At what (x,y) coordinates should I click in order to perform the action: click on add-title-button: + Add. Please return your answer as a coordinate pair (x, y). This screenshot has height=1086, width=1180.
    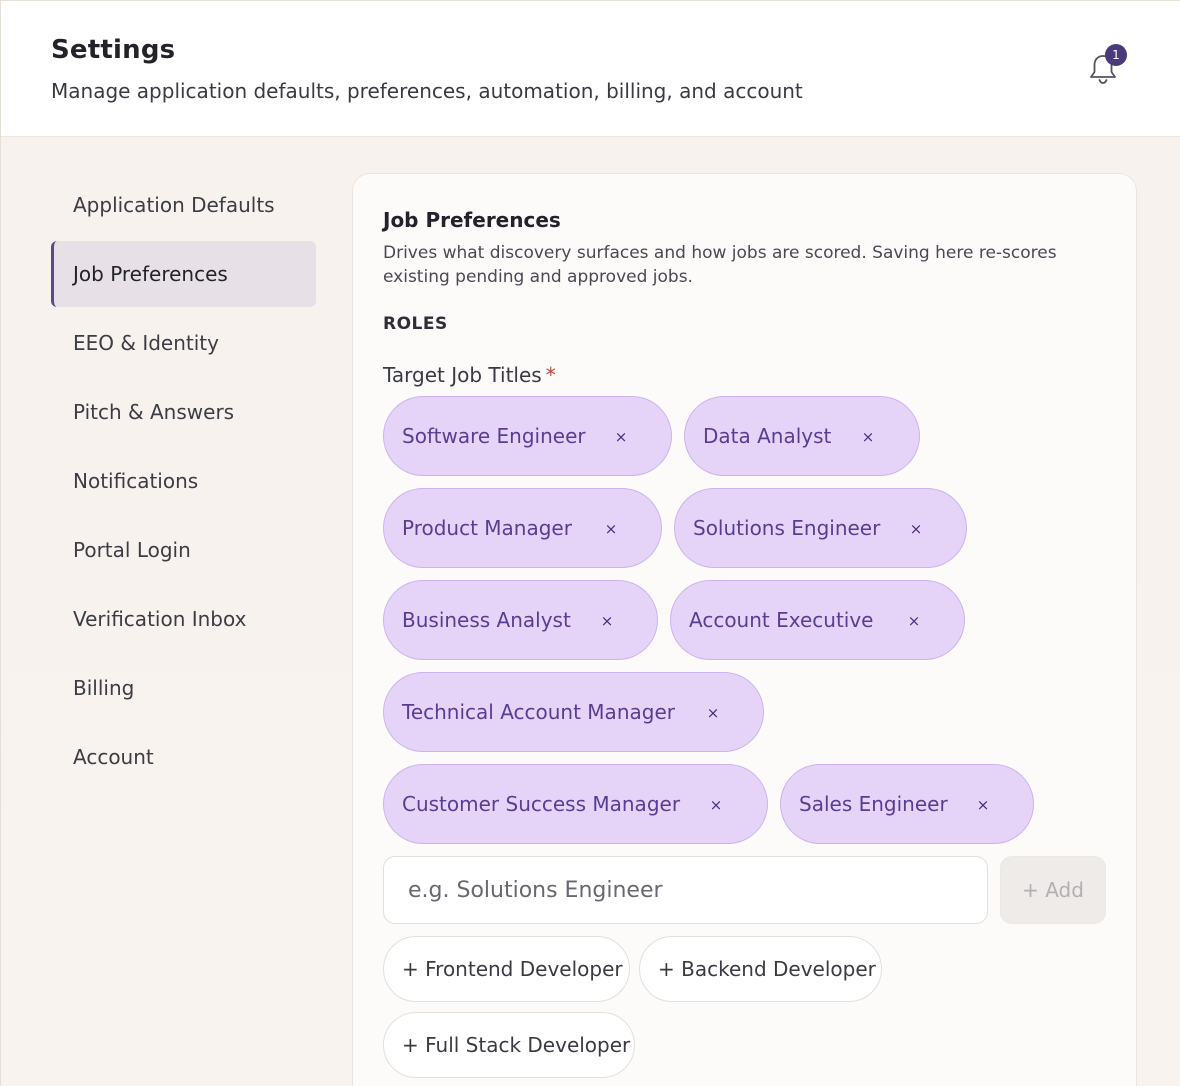
    Looking at the image, I should click on (1053, 890).